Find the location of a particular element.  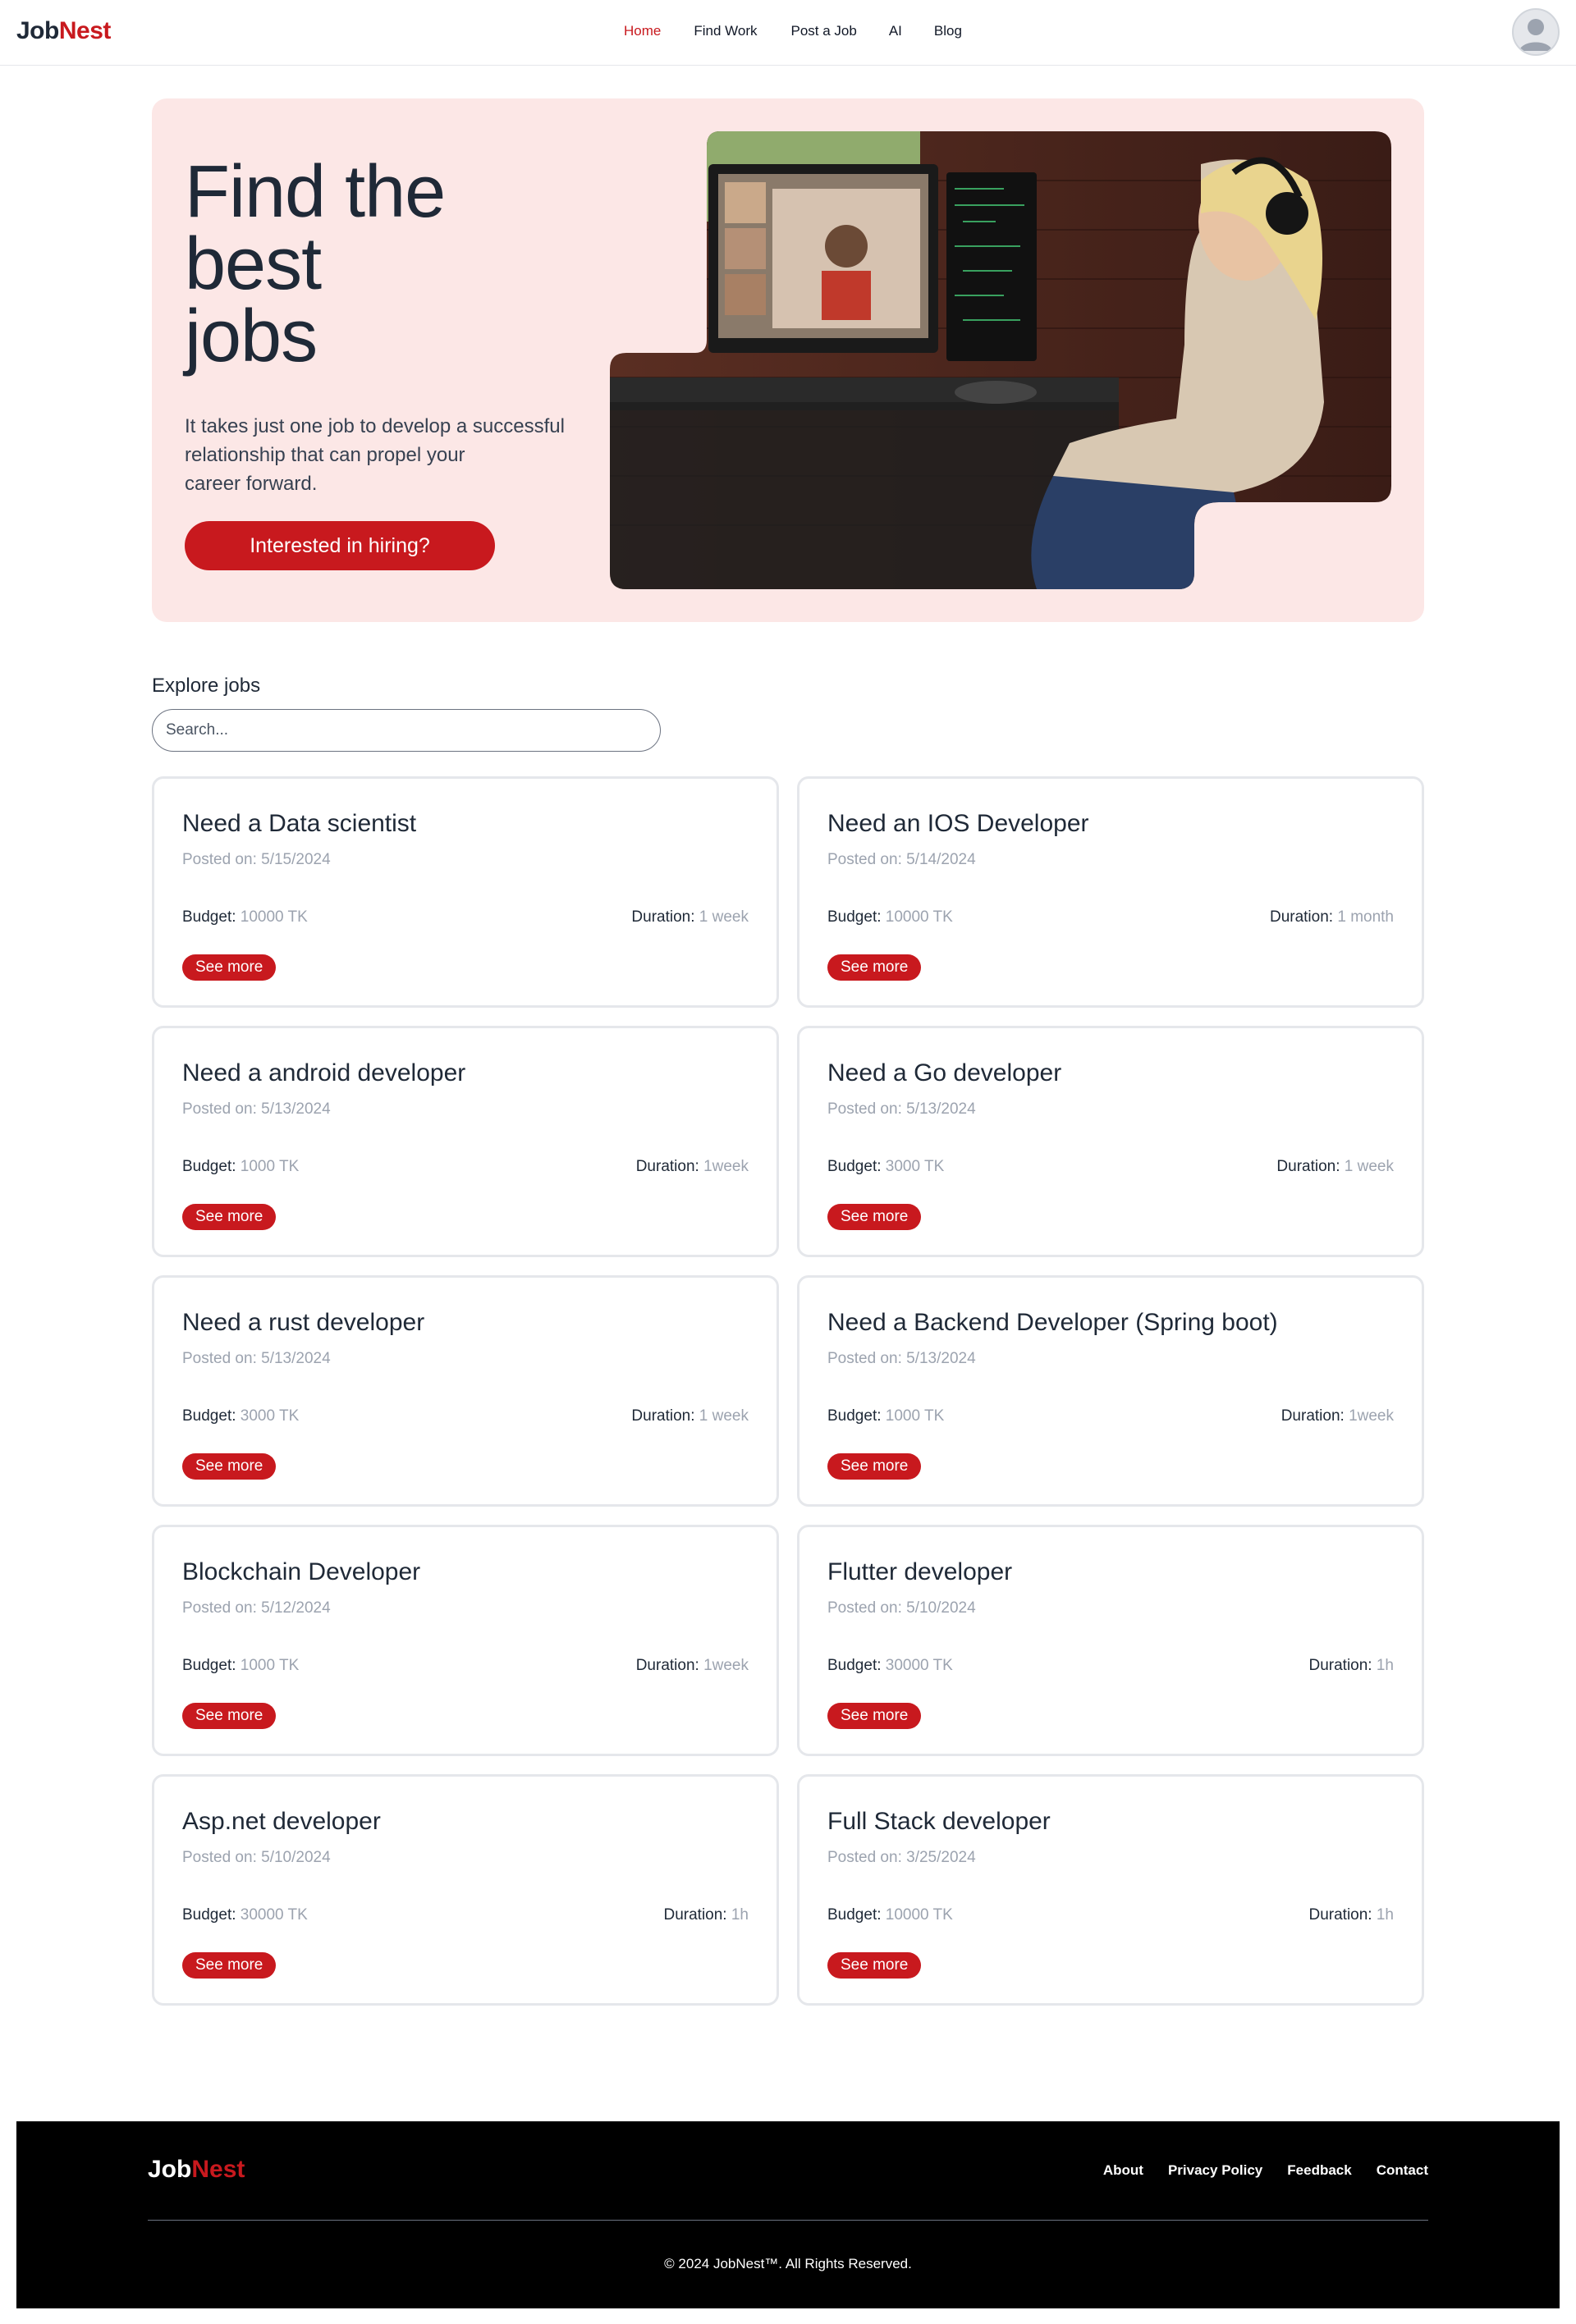

posted-date-value: 5/12/2024 is located at coordinates (296, 1608).